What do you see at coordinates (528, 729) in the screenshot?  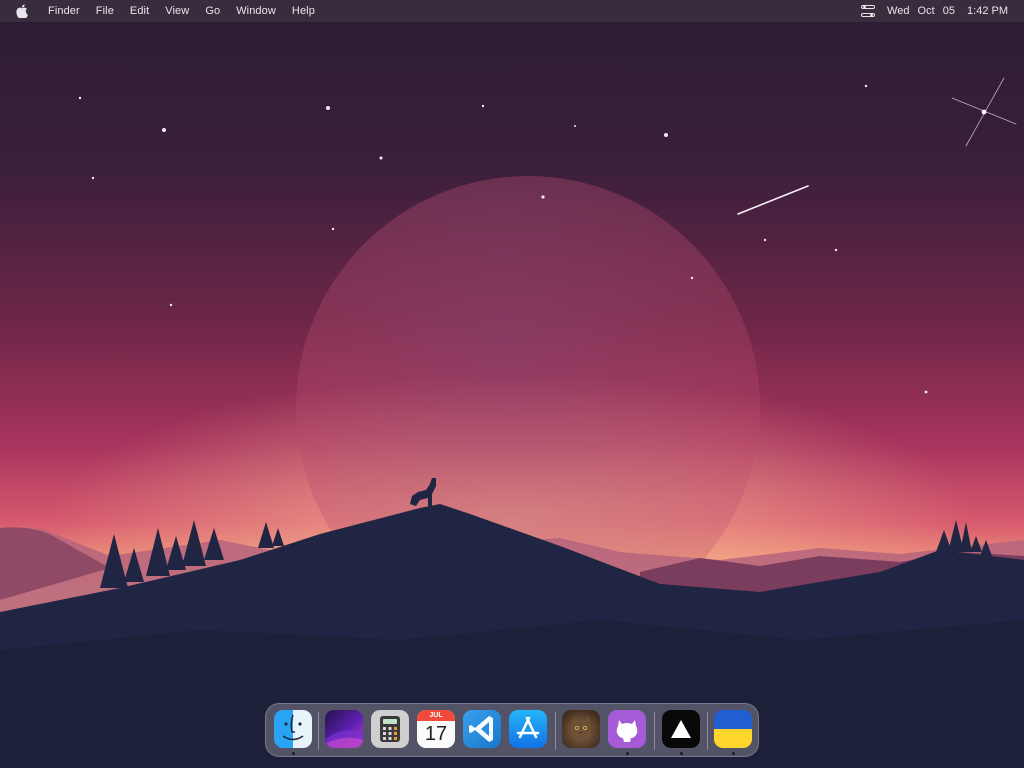 I see `app-store-icon` at bounding box center [528, 729].